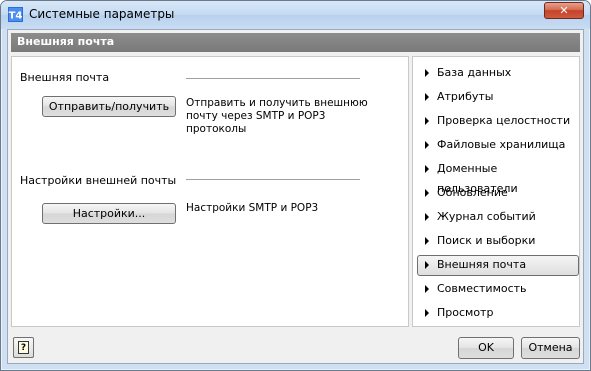 The width and height of the screenshot is (591, 371). Describe the element at coordinates (109, 106) in the screenshot. I see `send-receive-button: Отправить/получить` at that location.